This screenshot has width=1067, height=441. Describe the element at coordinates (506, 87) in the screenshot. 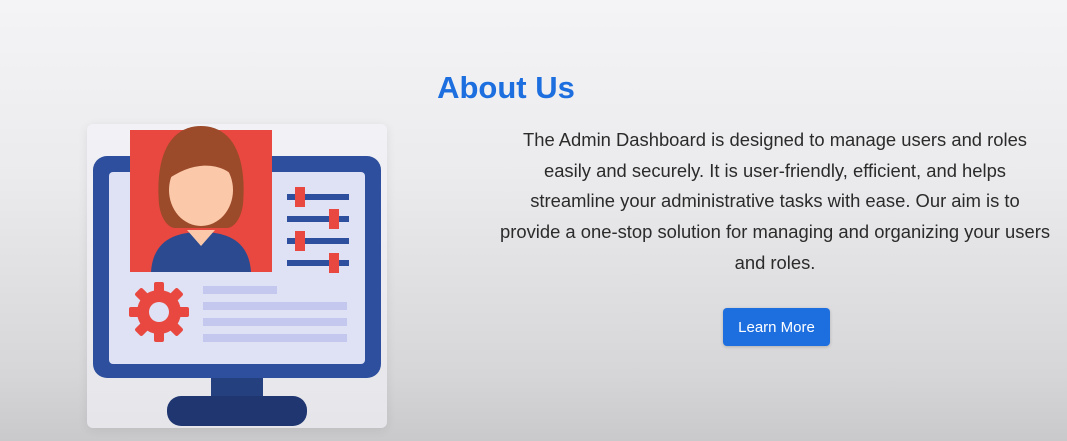

I see `about-title: About Us` at that location.